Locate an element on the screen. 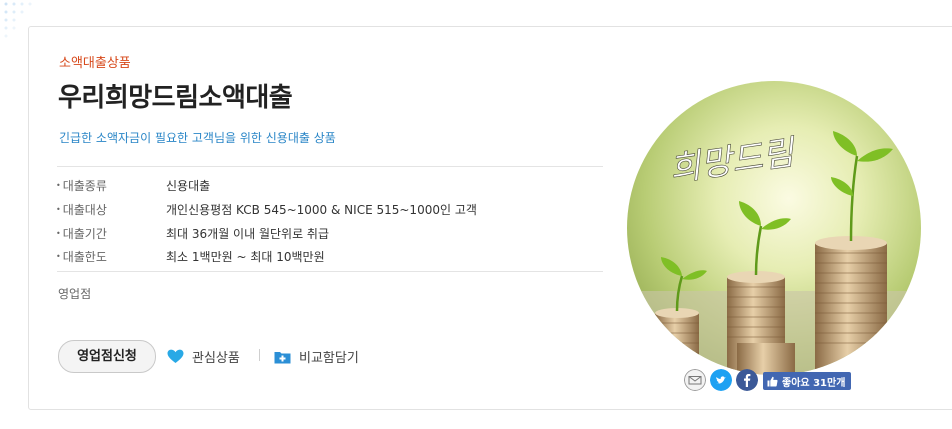 This screenshot has height=429, width=952. compare-button: 비교함담기 is located at coordinates (316, 356).